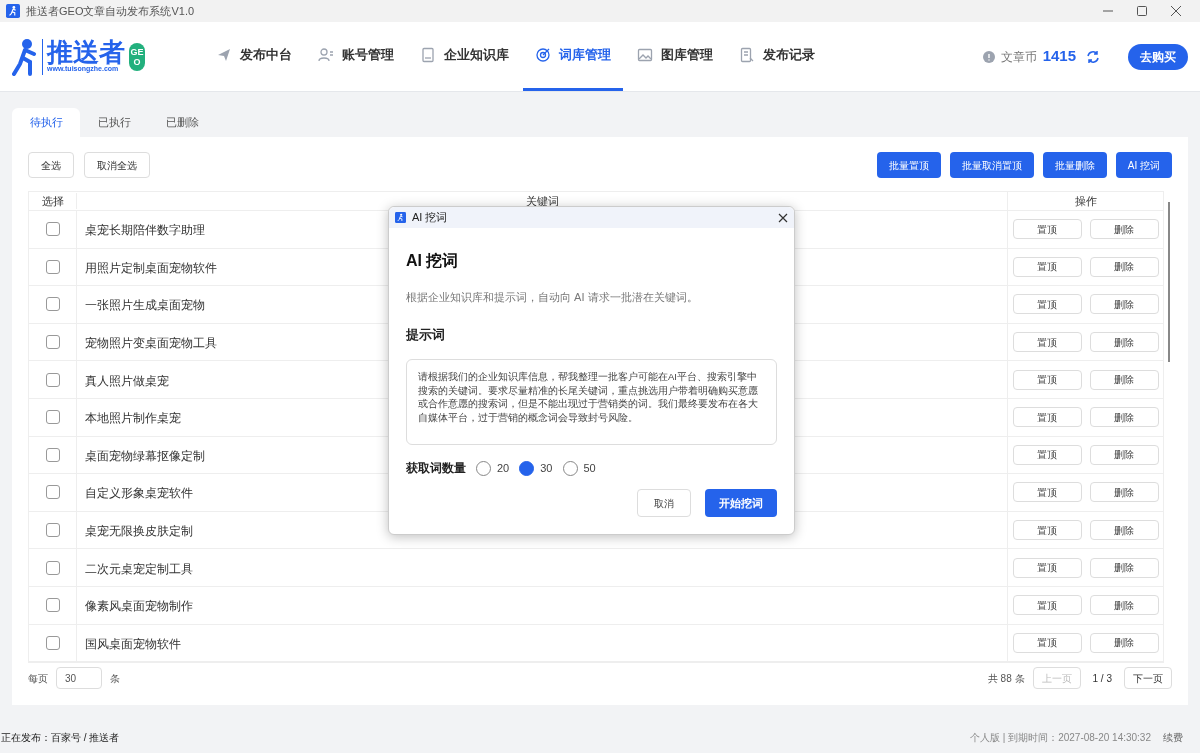 Image resolution: width=1200 pixels, height=753 pixels. What do you see at coordinates (145, 305) in the screenshot?
I see `keyword-cell: 一张照片生成桌面宠物` at bounding box center [145, 305].